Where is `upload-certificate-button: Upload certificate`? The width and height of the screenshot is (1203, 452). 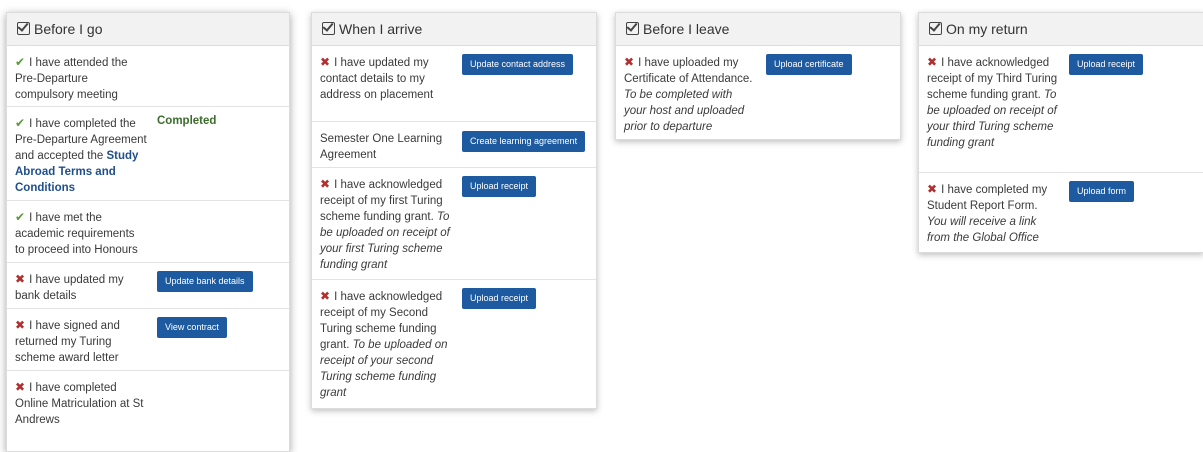 upload-certificate-button: Upload certificate is located at coordinates (809, 64).